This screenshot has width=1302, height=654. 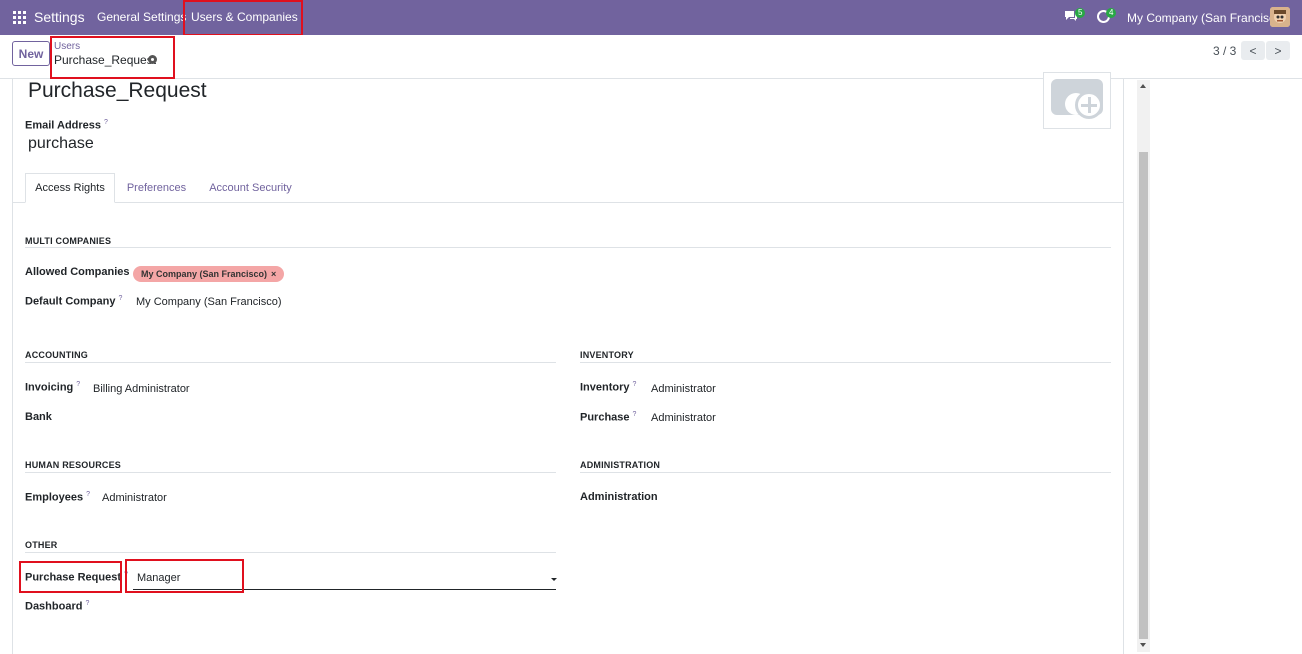 What do you see at coordinates (620, 465) in the screenshot?
I see `section-administration: ADMINISTRATION` at bounding box center [620, 465].